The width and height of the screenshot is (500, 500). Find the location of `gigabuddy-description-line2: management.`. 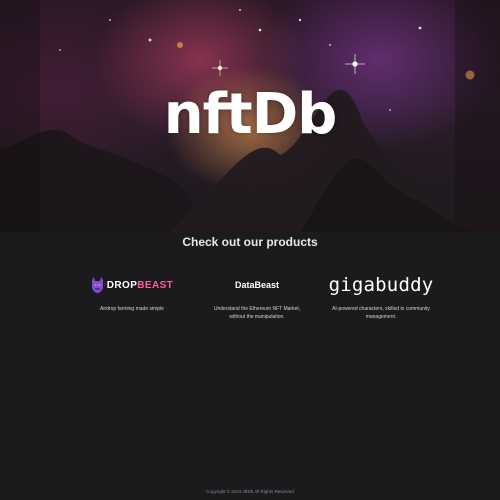

gigabuddy-description-line2: management. is located at coordinates (381, 316).